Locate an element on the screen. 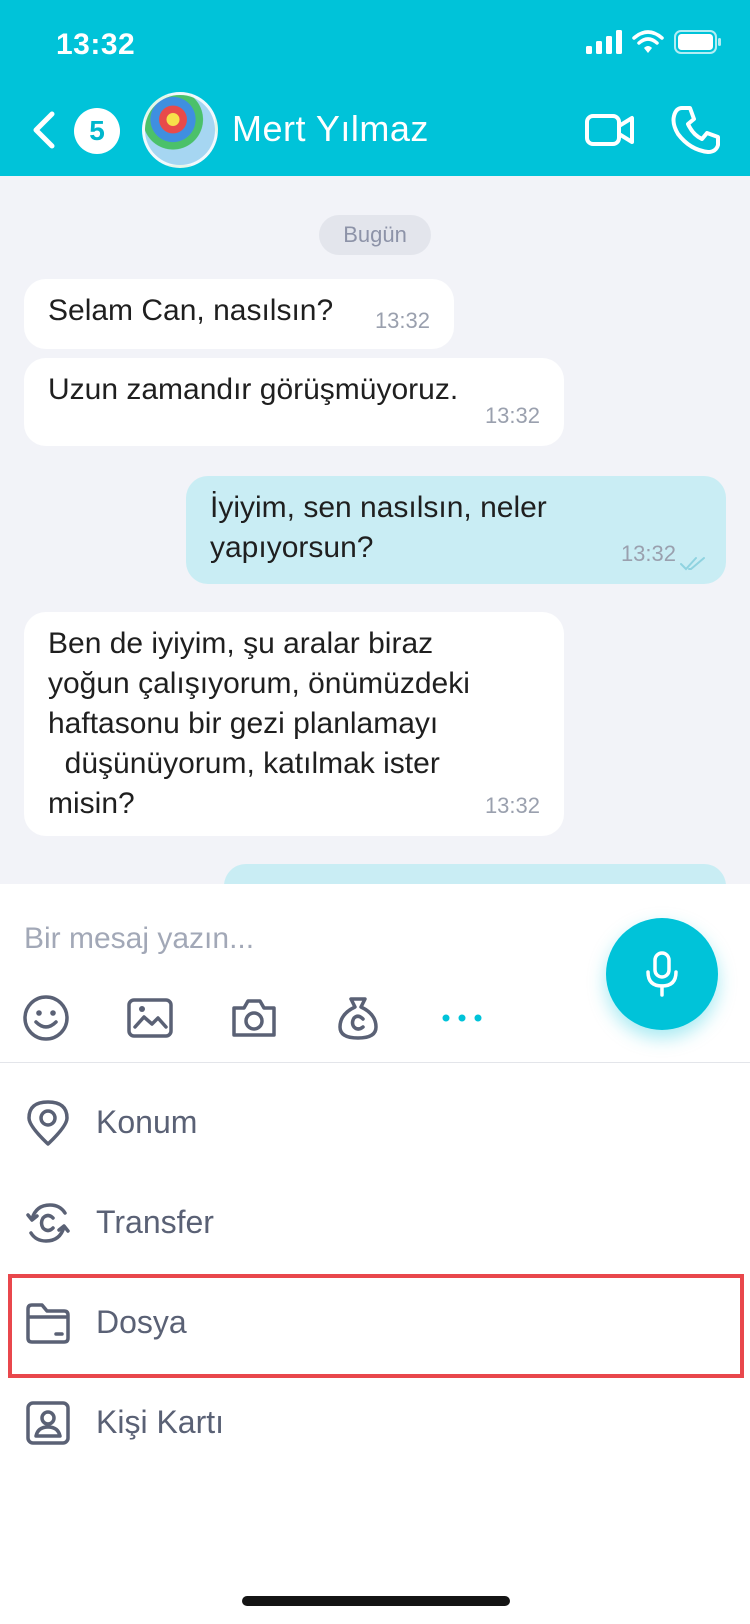 The image size is (750, 1624). unread-count-badge: 5 is located at coordinates (97, 131).